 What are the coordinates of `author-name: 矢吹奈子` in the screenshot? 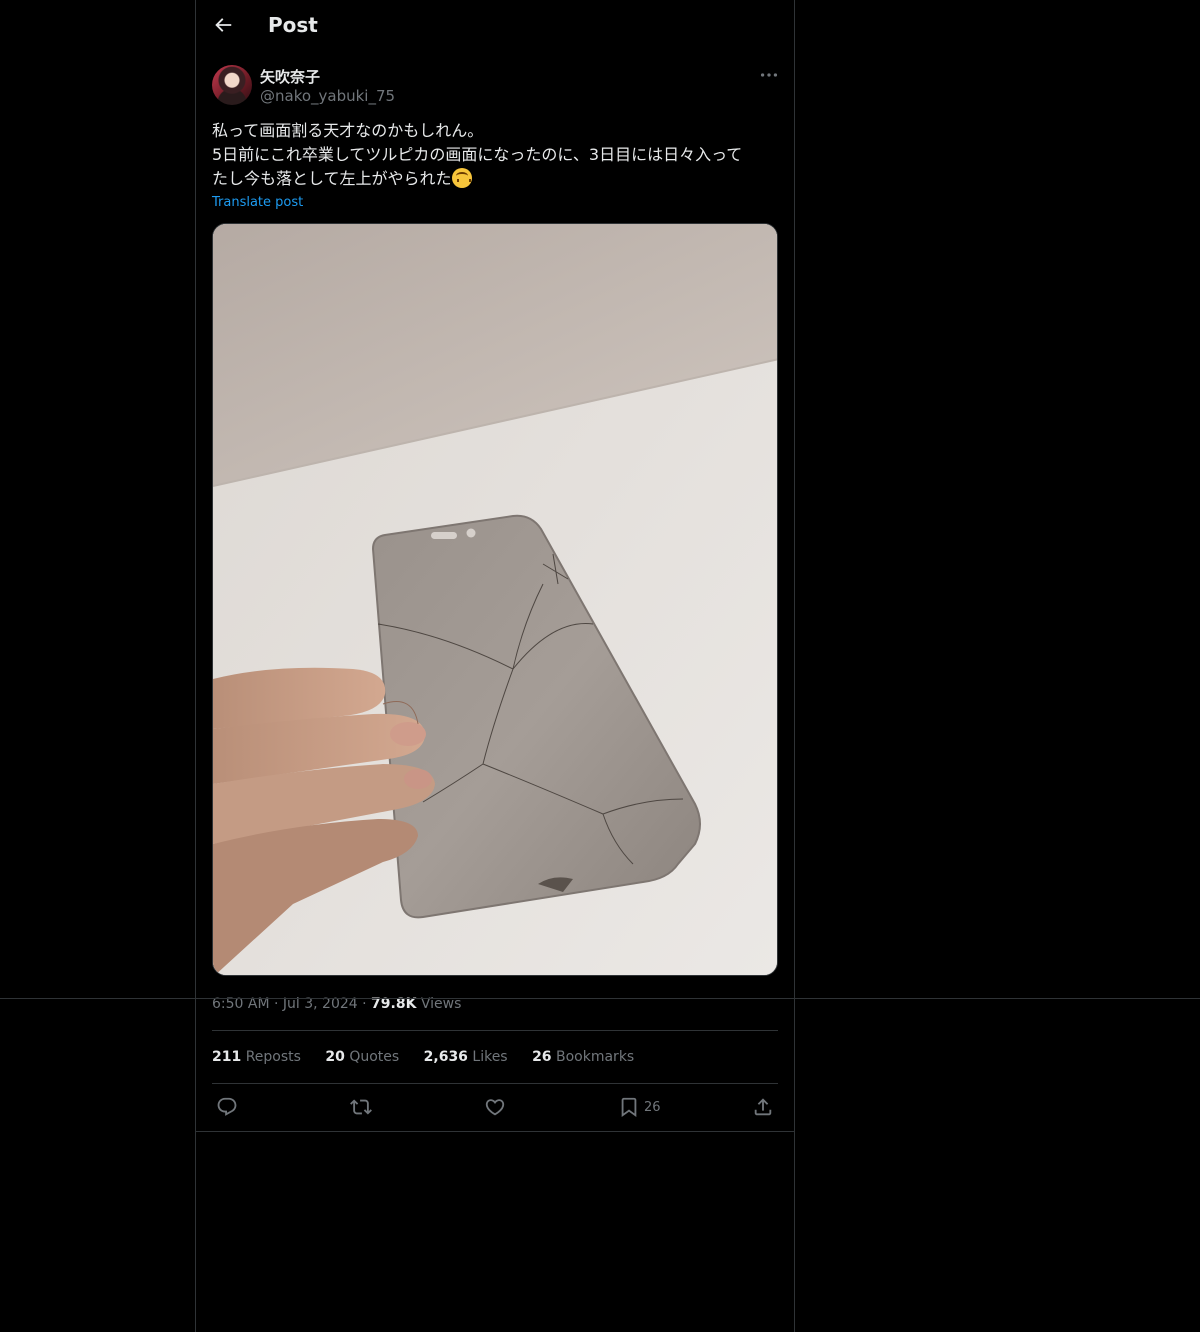 It's located at (290, 76).